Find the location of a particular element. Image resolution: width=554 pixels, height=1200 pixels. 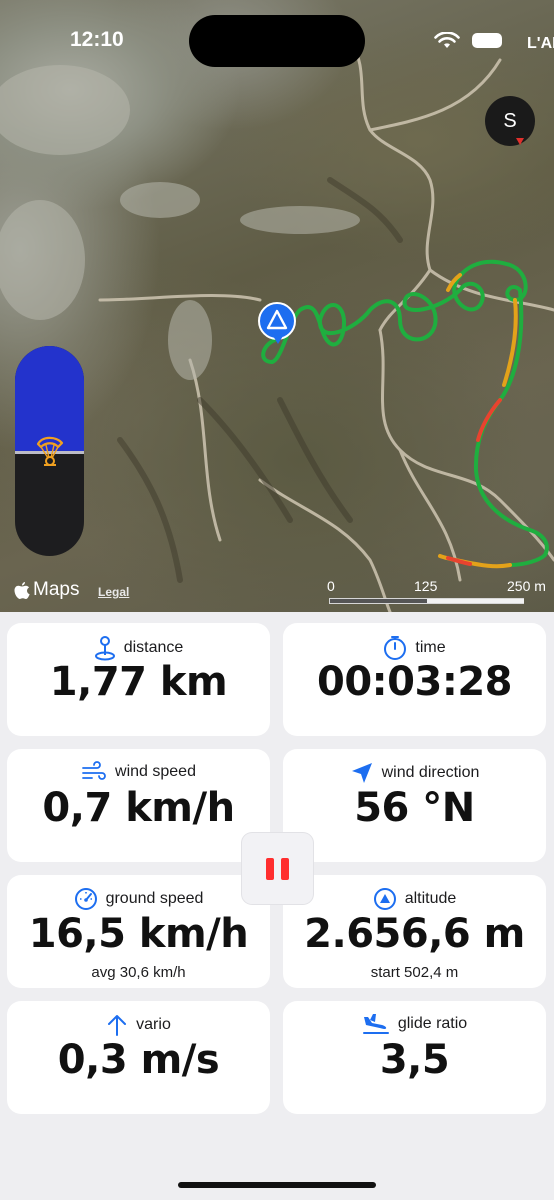

battery-icon is located at coordinates (487, 40).